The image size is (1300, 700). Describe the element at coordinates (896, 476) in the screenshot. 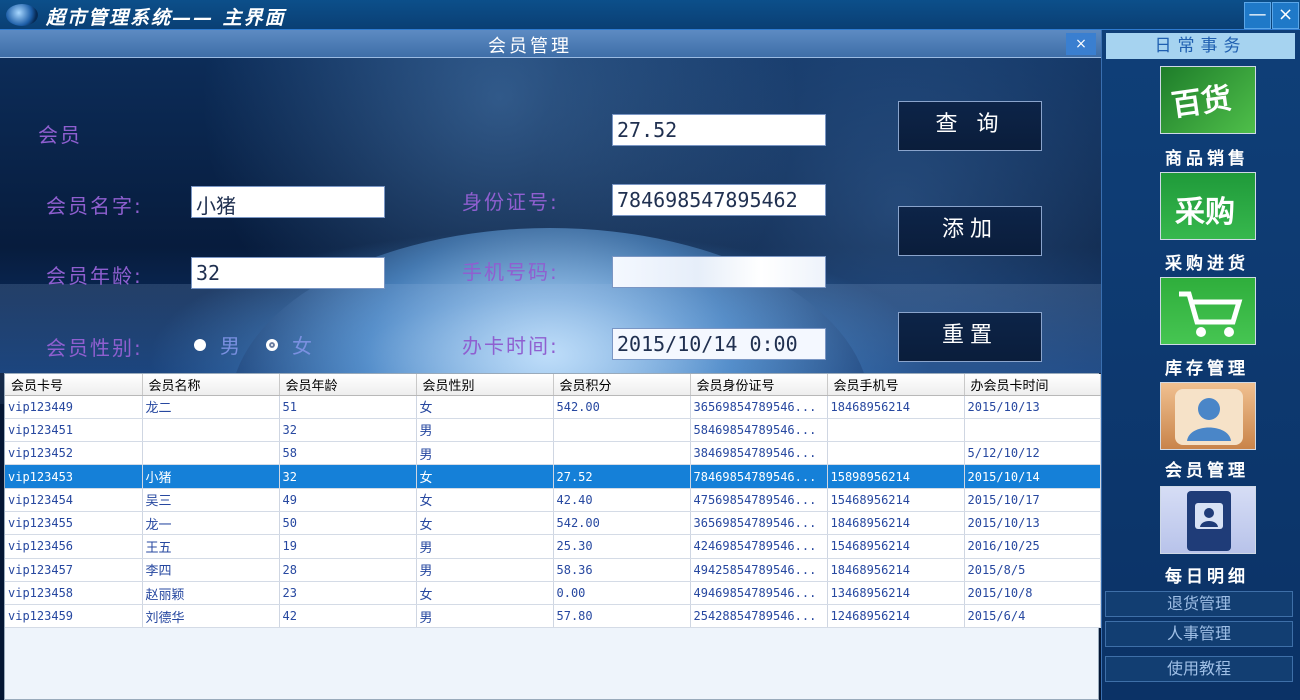

I see `table-cell: 15898956214` at that location.